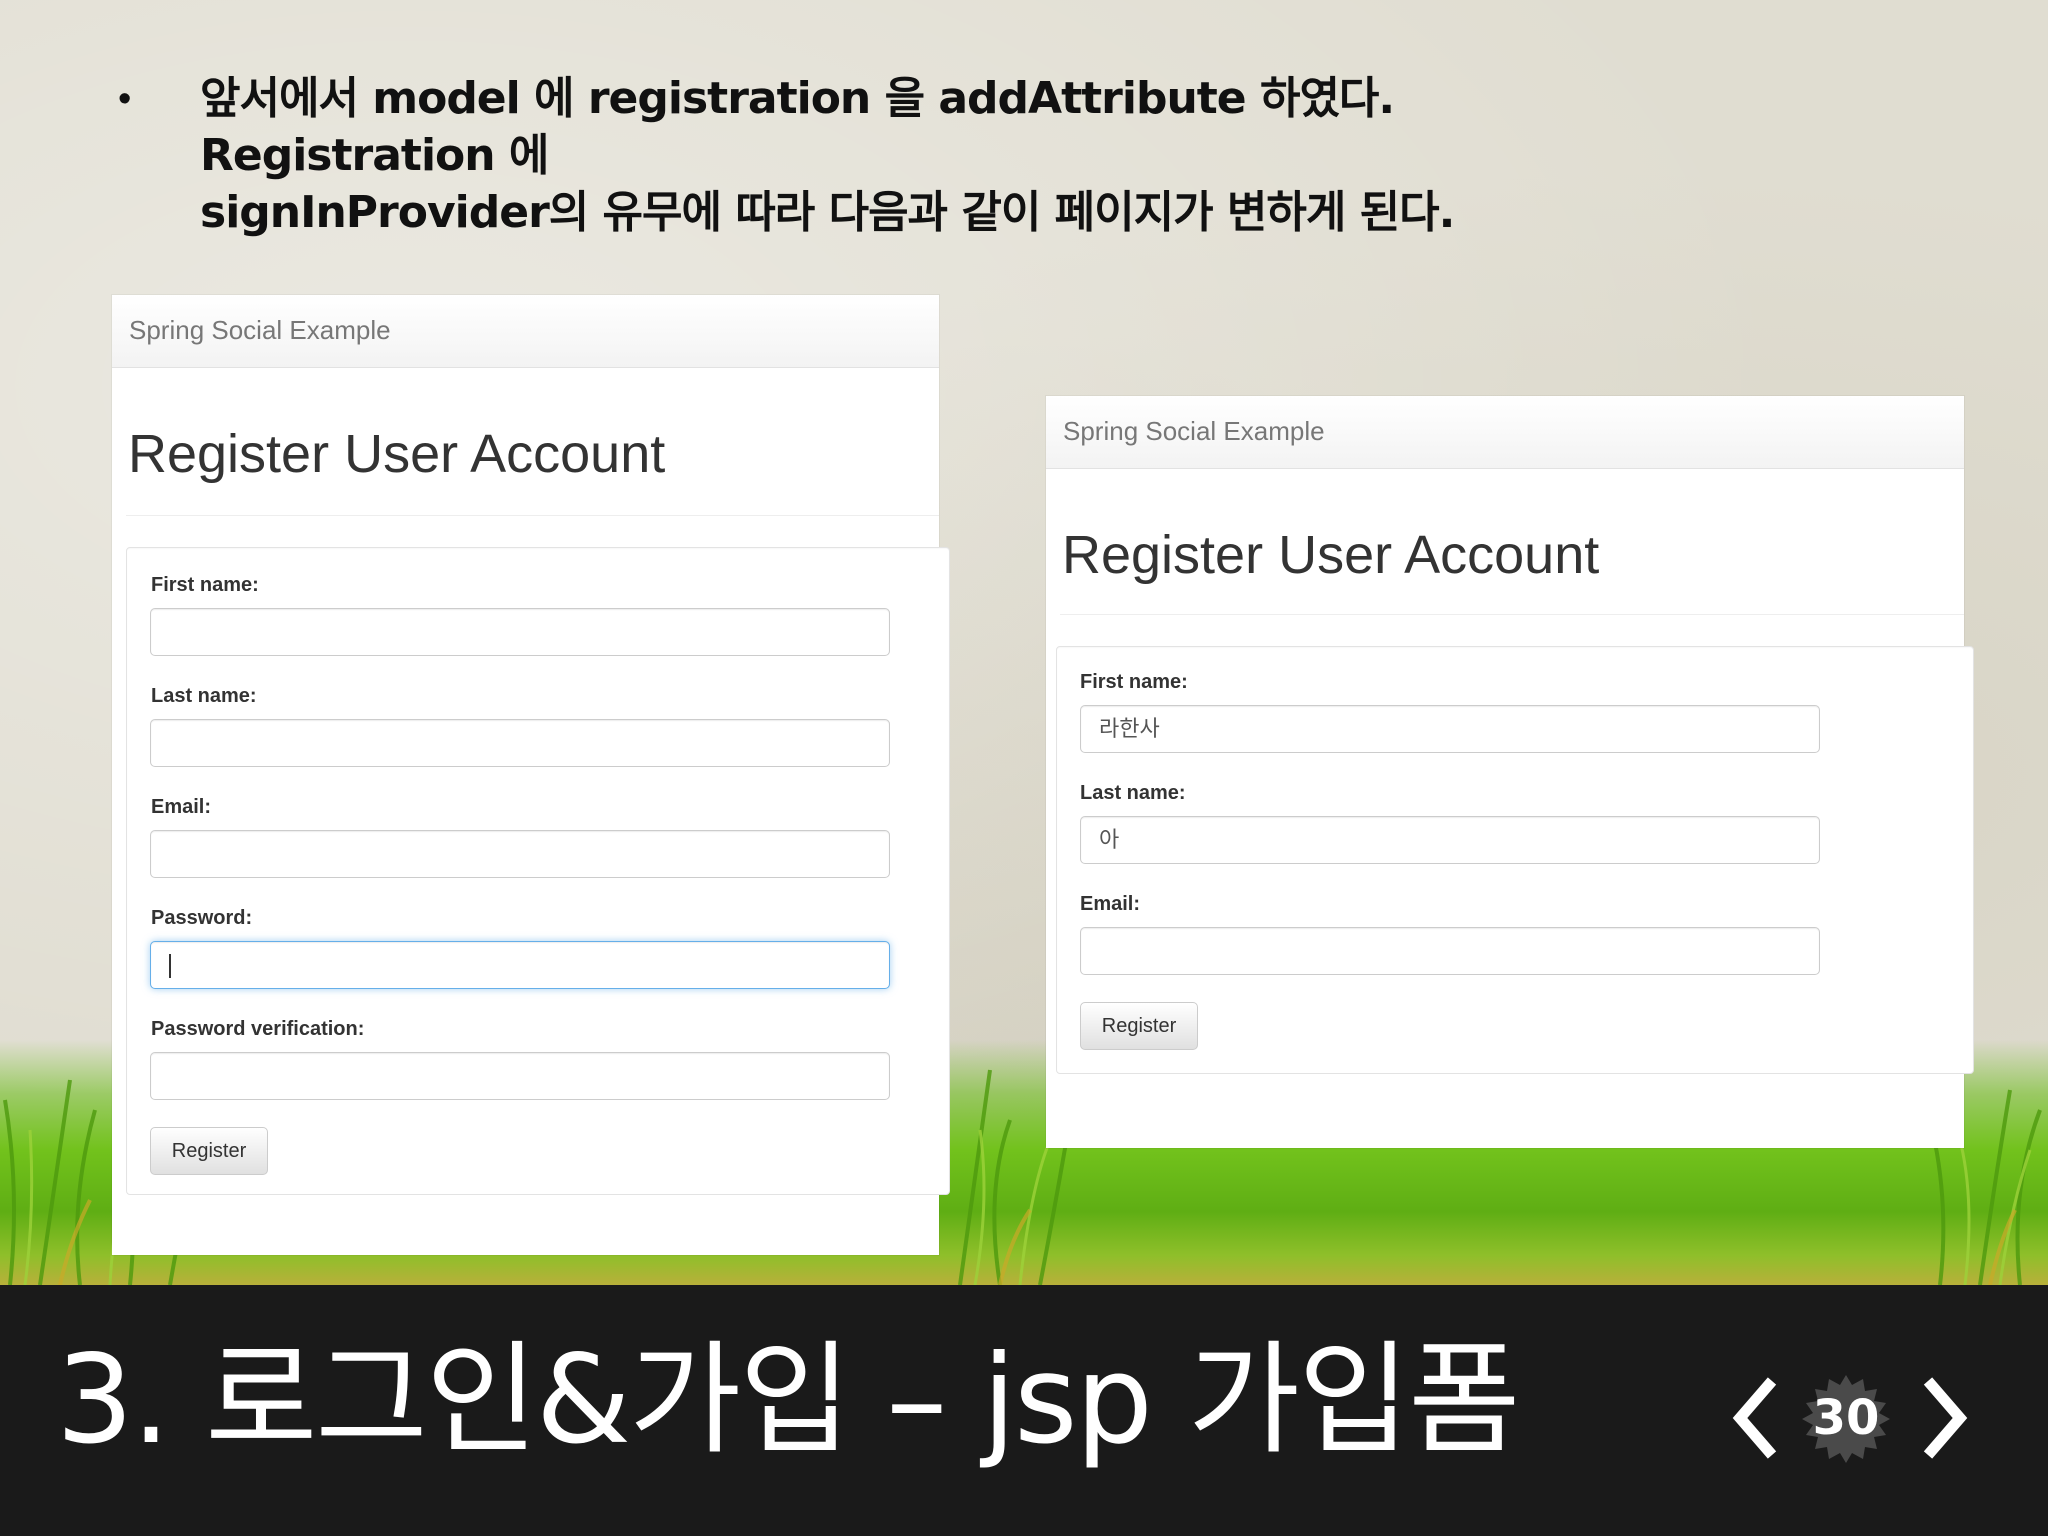  What do you see at coordinates (520, 965) in the screenshot?
I see `password-input` at bounding box center [520, 965].